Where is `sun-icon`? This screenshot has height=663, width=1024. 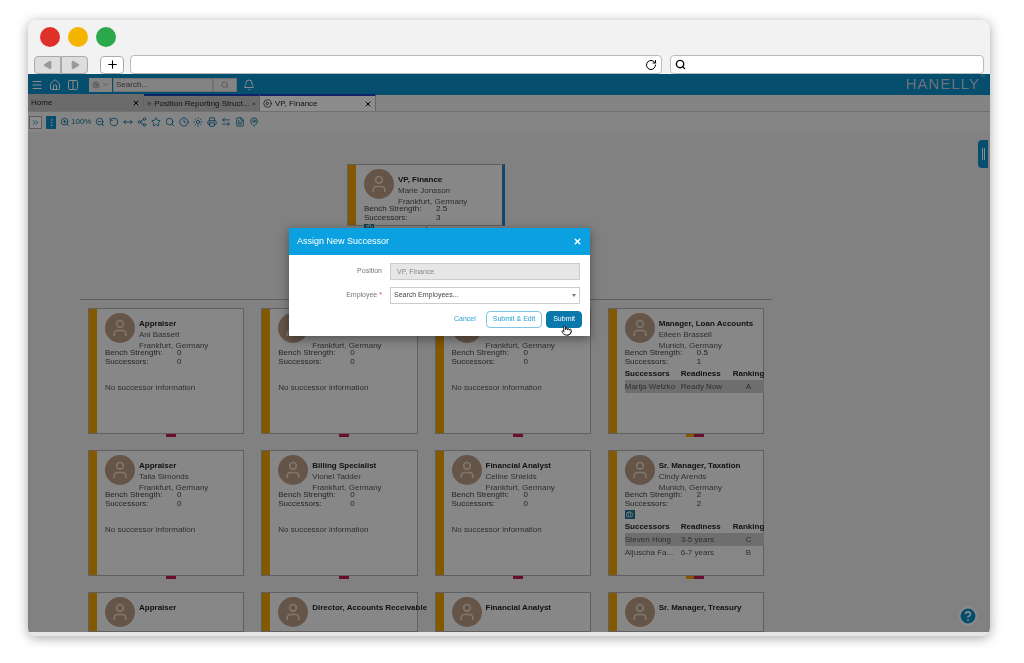
sun-icon is located at coordinates (198, 122).